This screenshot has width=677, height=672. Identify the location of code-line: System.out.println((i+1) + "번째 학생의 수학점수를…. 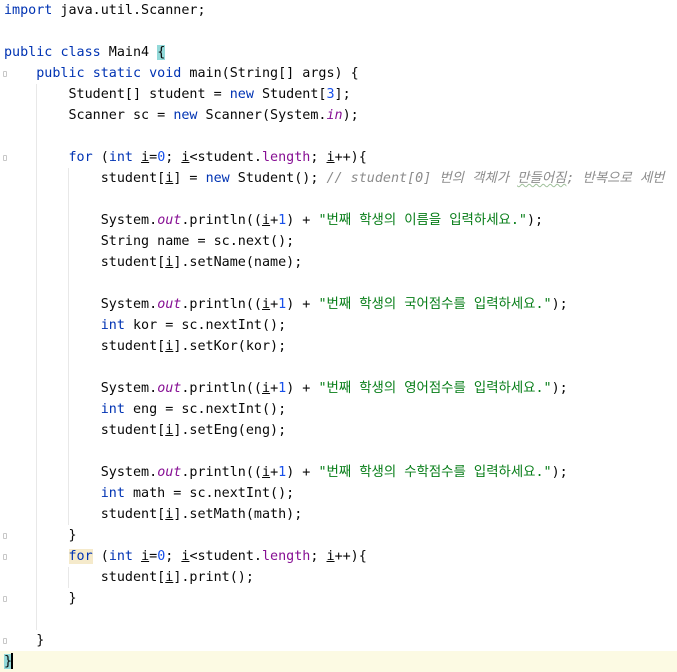
(286, 472).